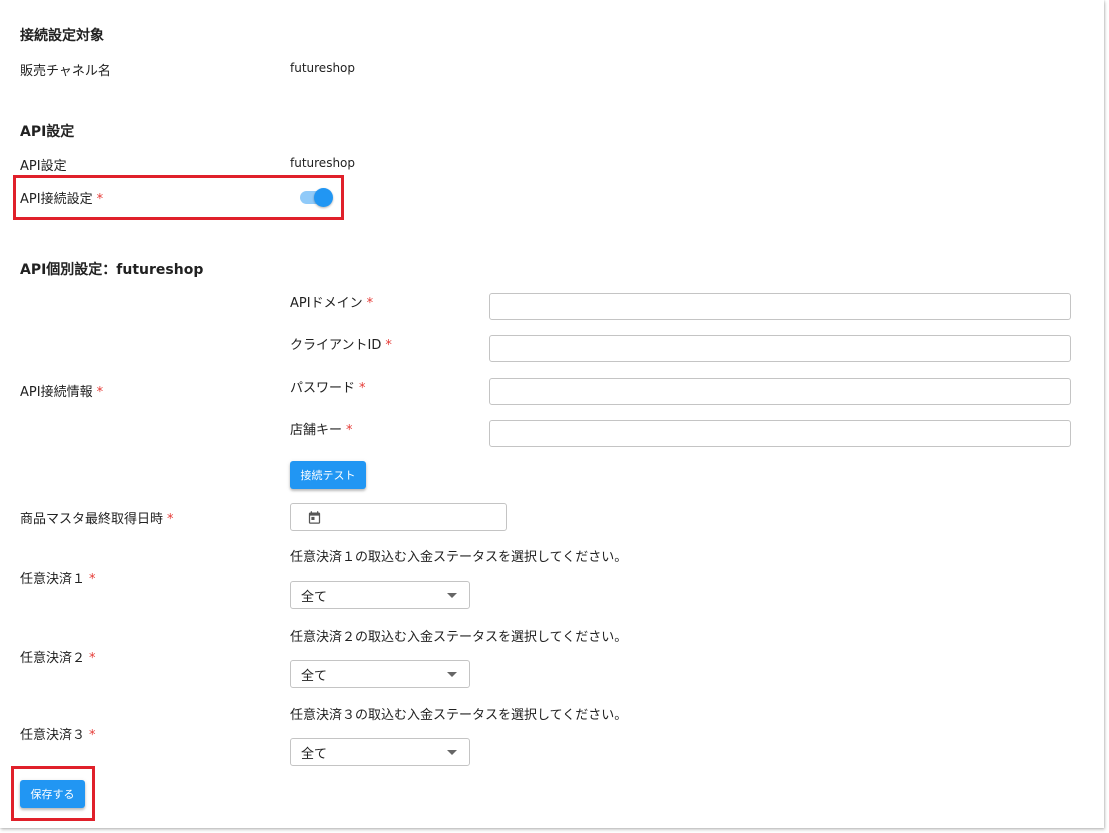 This screenshot has height=833, width=1109. I want to click on password-input, so click(780, 391).